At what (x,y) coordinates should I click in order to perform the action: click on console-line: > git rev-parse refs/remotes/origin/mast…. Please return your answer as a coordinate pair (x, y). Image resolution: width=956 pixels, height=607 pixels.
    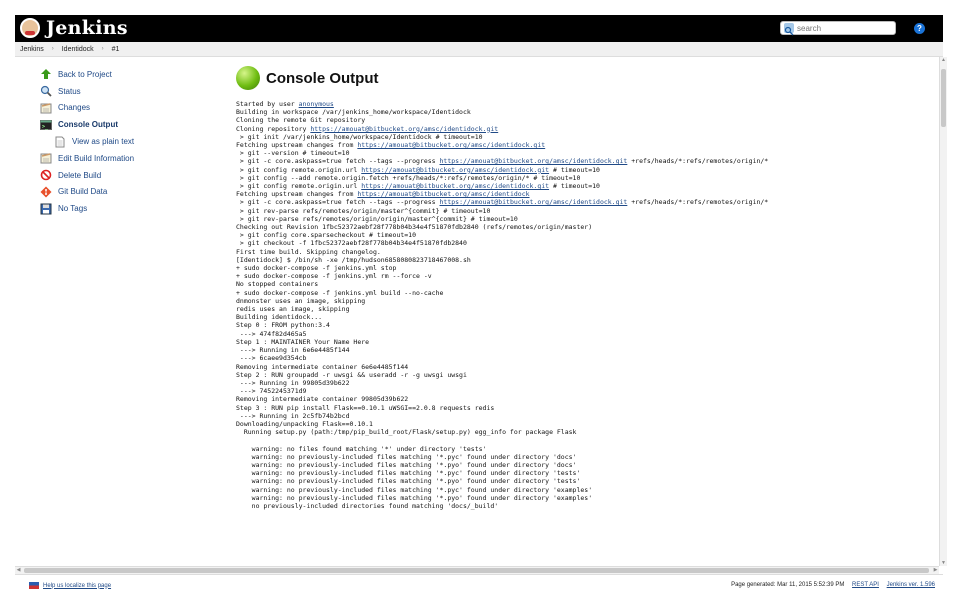
    Looking at the image, I should click on (363, 210).